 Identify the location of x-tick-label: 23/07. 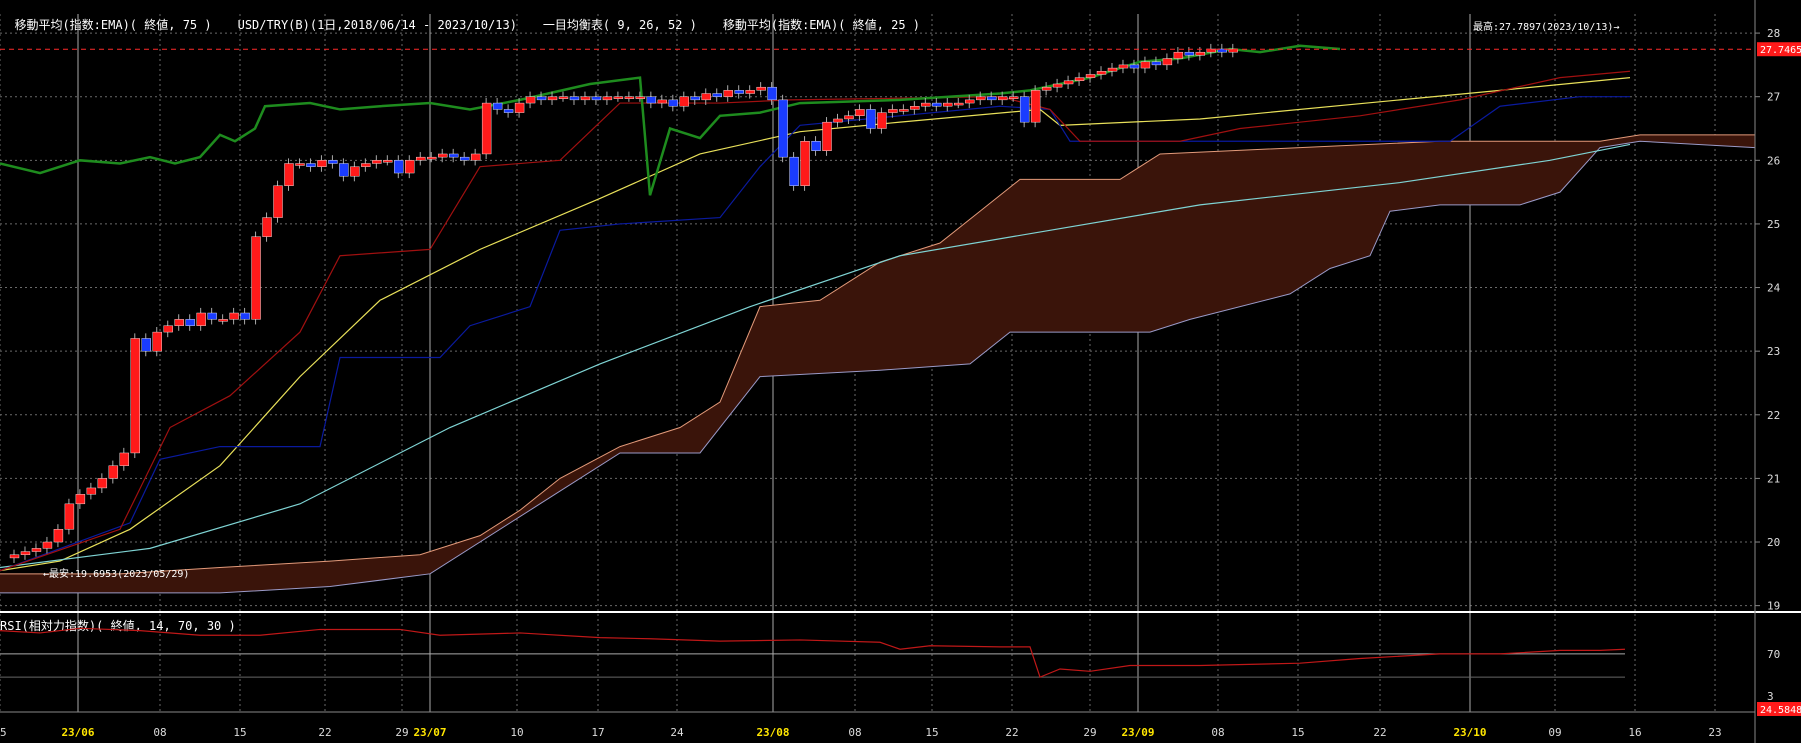
(429, 732).